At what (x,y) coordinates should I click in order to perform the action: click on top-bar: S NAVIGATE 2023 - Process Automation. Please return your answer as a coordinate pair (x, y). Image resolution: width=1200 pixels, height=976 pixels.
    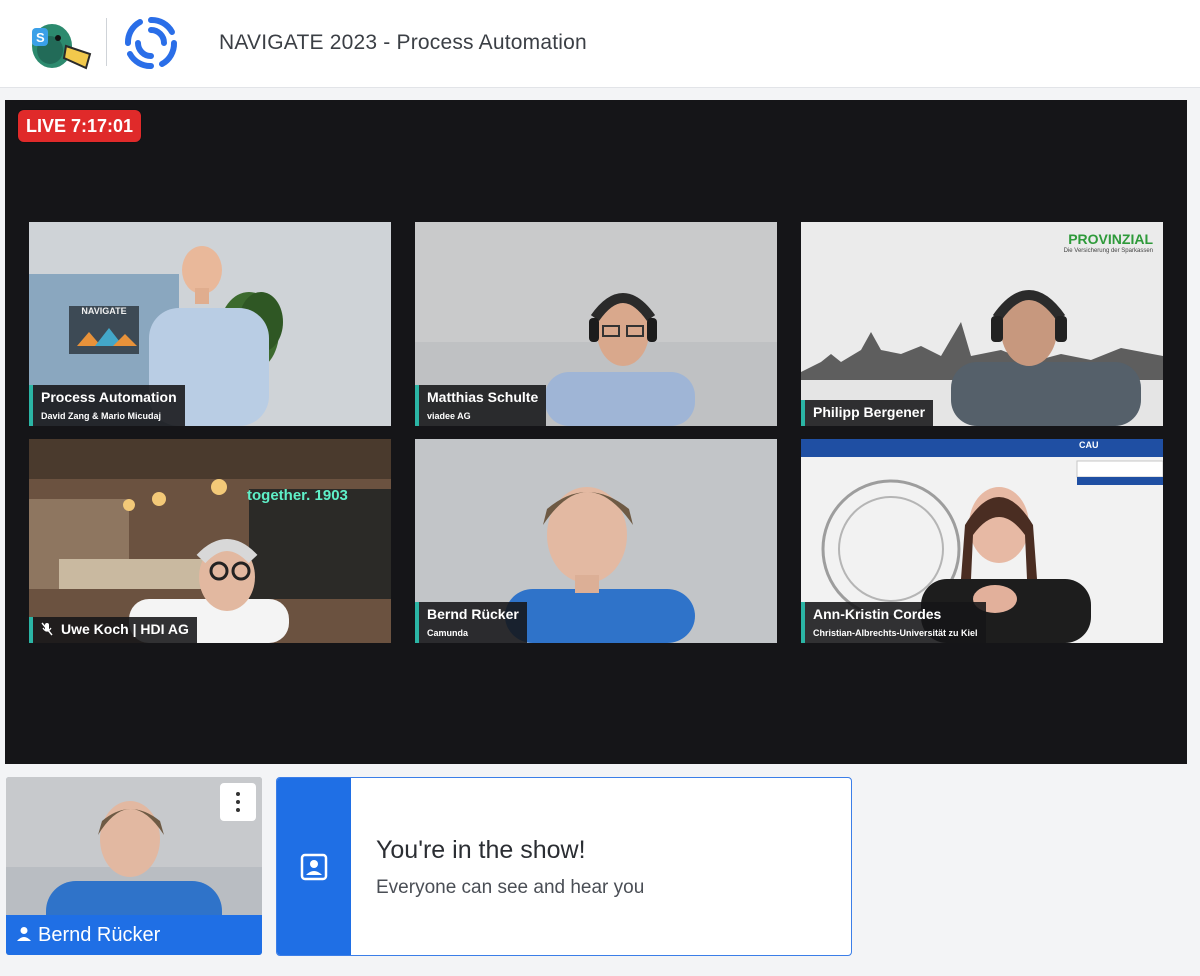
    Looking at the image, I should click on (600, 44).